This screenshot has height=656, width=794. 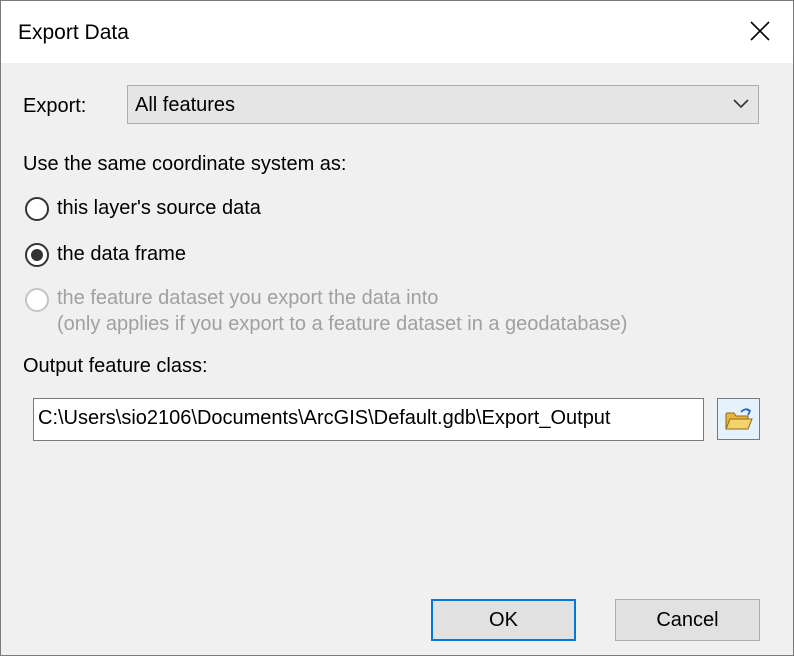 What do you see at coordinates (73, 32) in the screenshot?
I see `dialog-title: Export Data` at bounding box center [73, 32].